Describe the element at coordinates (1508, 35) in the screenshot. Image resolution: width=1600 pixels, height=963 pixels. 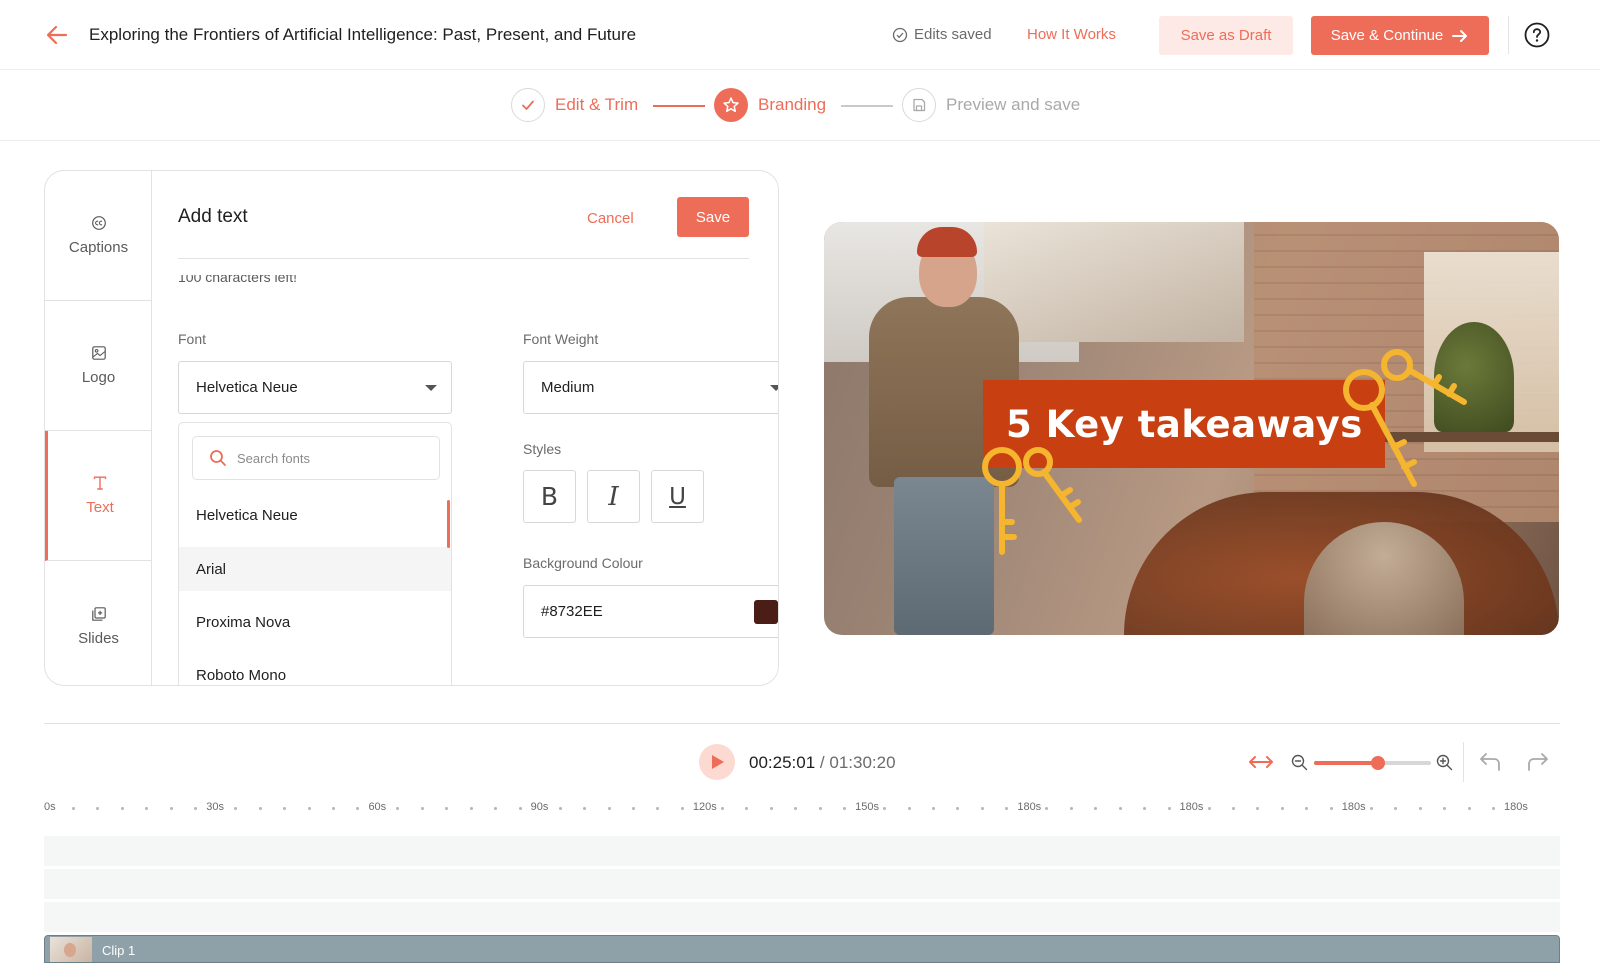
I see `header-divider` at that location.